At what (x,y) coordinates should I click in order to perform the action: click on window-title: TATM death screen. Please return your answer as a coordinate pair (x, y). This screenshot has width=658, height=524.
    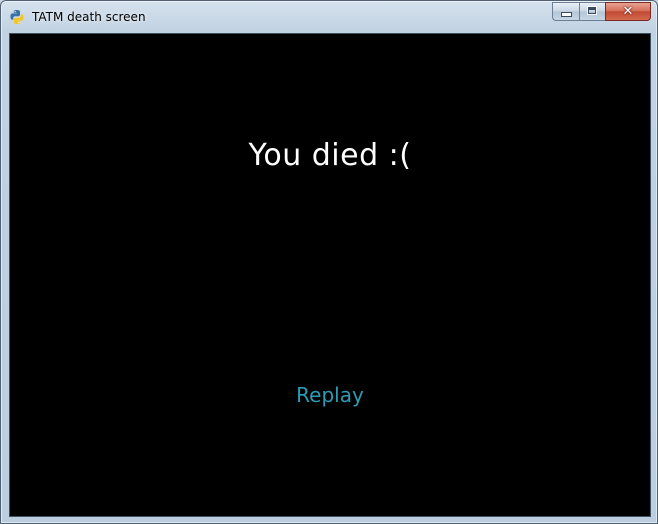
    Looking at the image, I should click on (89, 17).